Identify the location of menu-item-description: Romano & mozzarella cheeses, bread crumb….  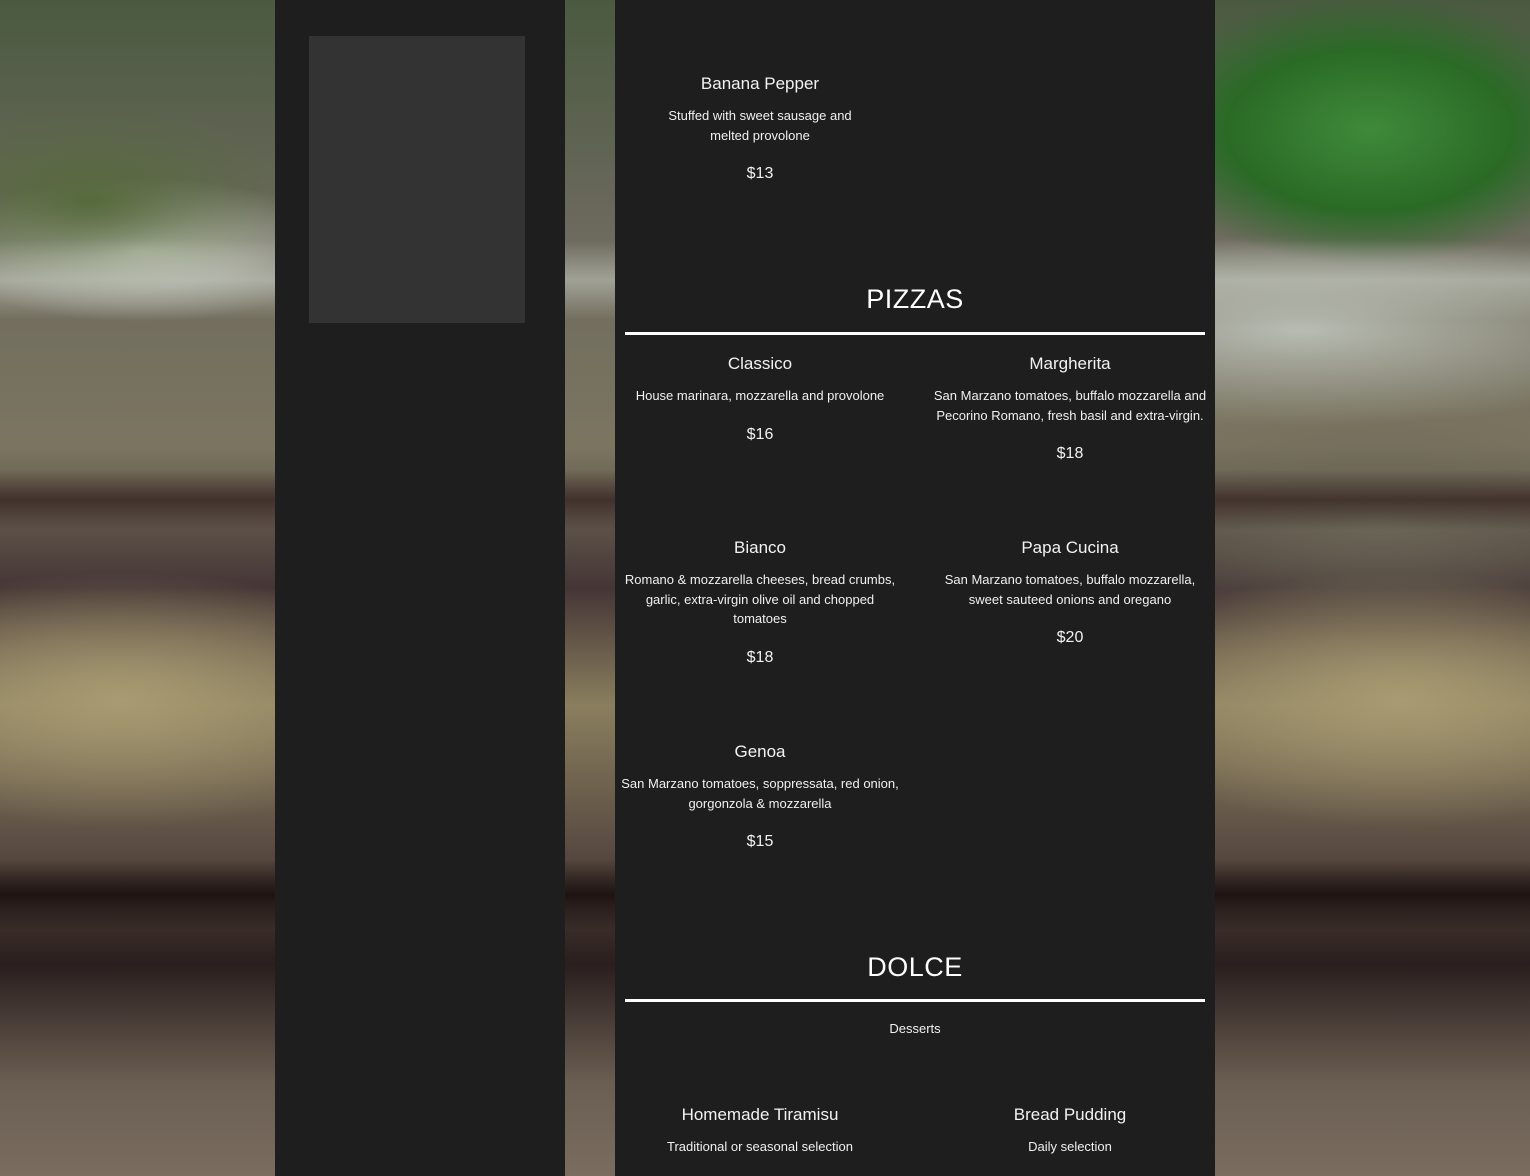
(760, 599).